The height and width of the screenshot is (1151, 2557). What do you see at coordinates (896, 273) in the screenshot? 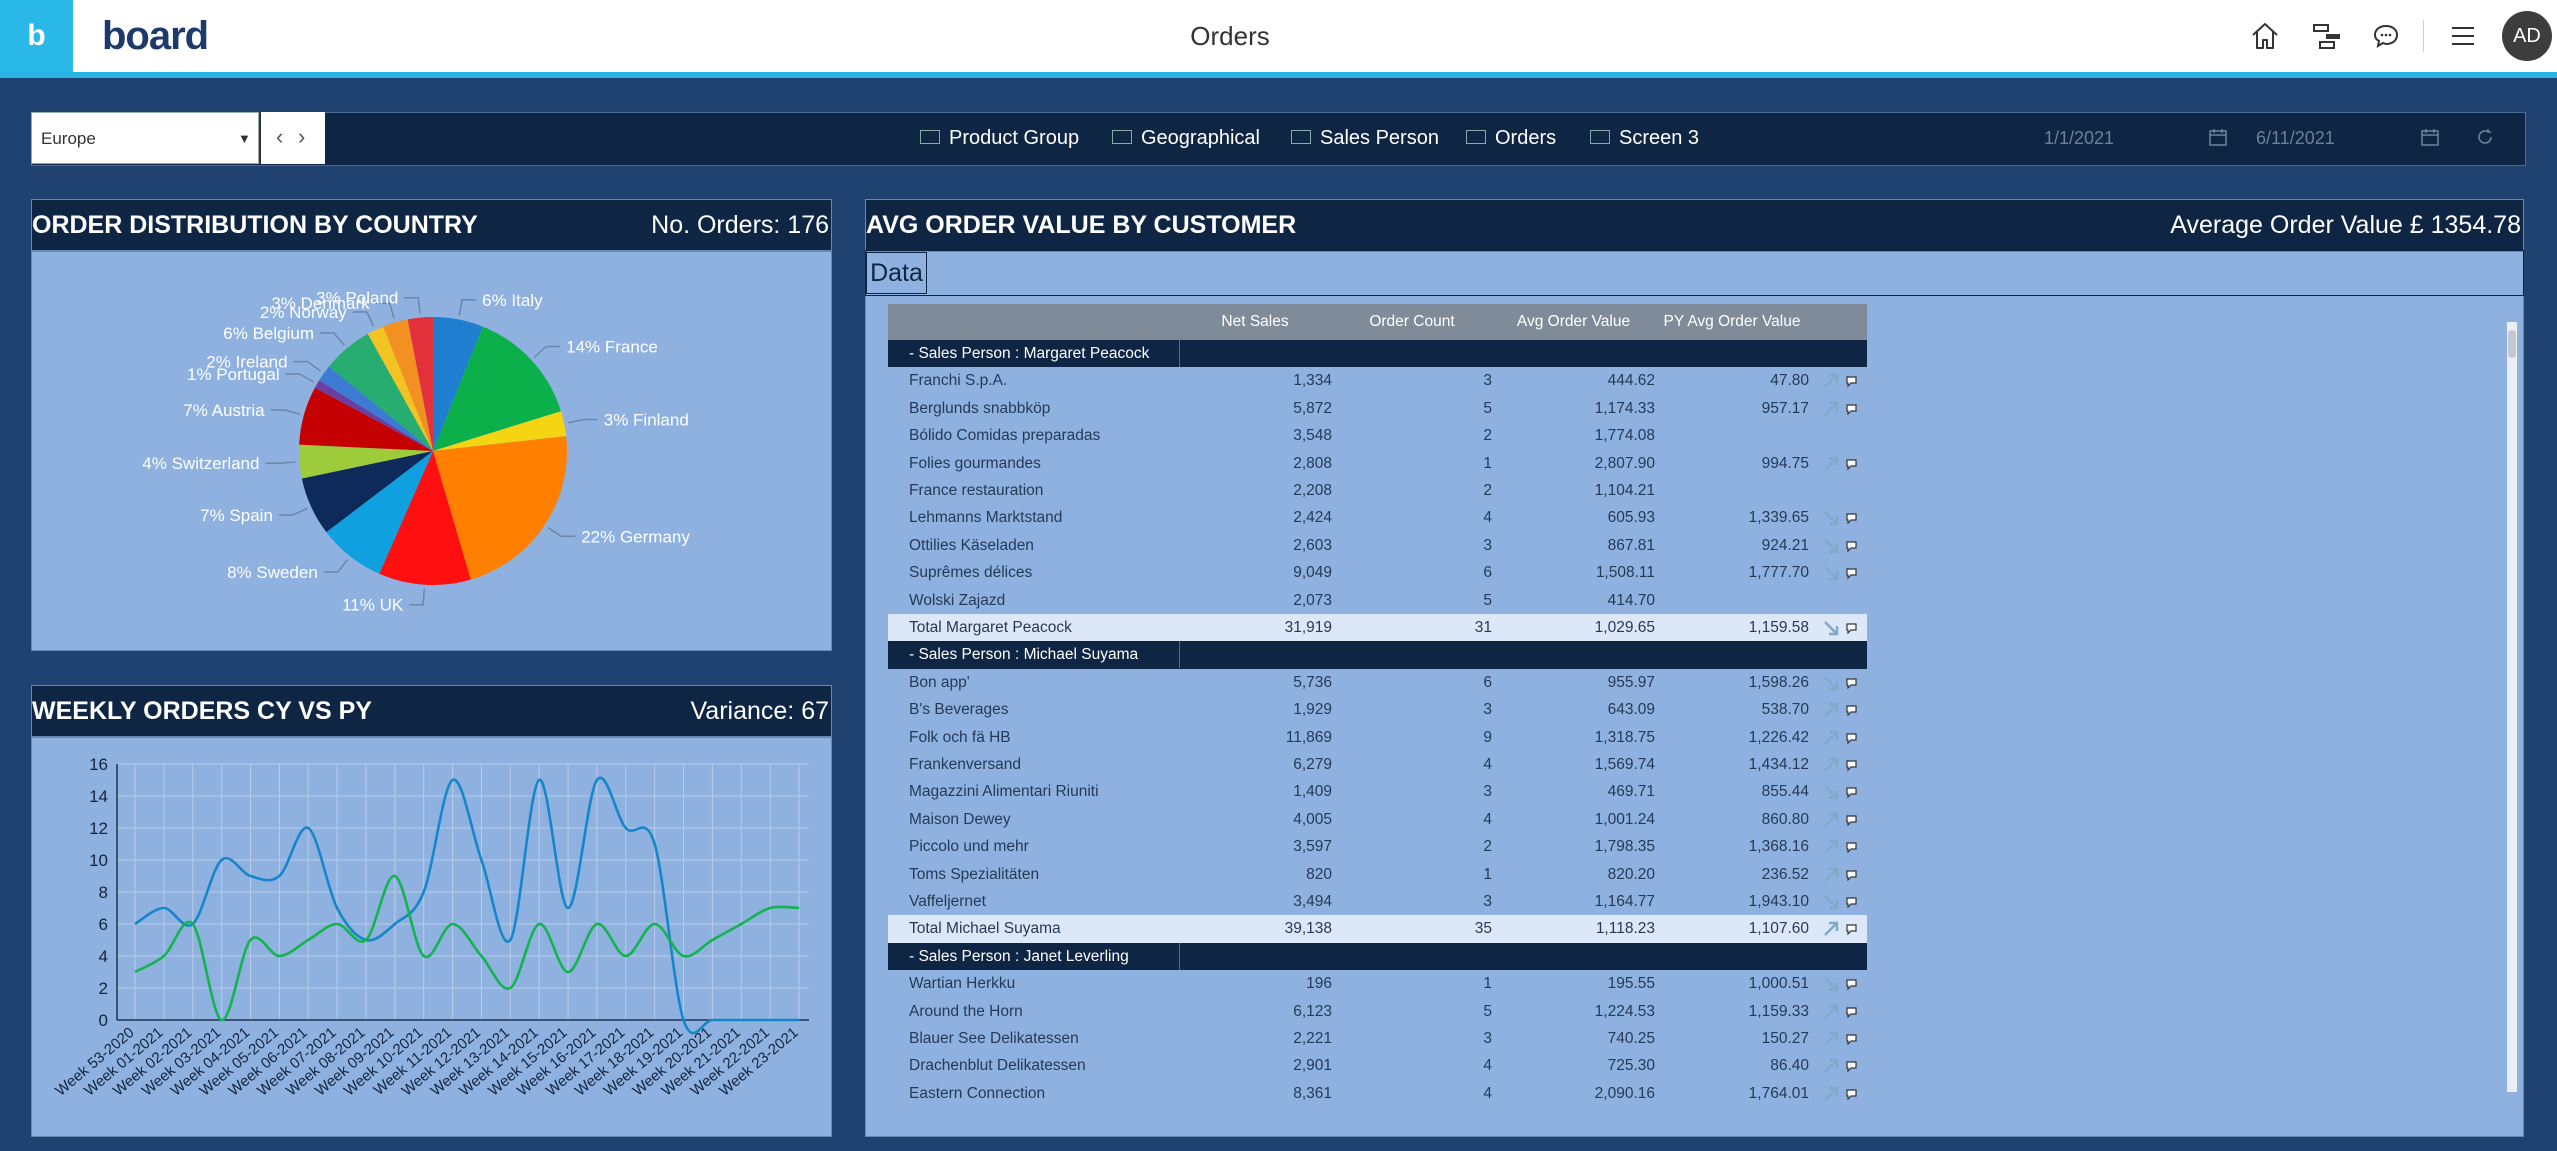
I see `tab-data: Data` at bounding box center [896, 273].